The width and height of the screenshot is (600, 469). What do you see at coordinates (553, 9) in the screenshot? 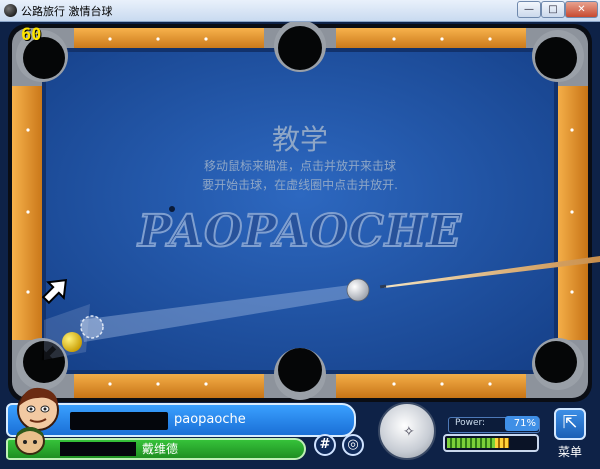
I see `maximize-button: □` at bounding box center [553, 9].